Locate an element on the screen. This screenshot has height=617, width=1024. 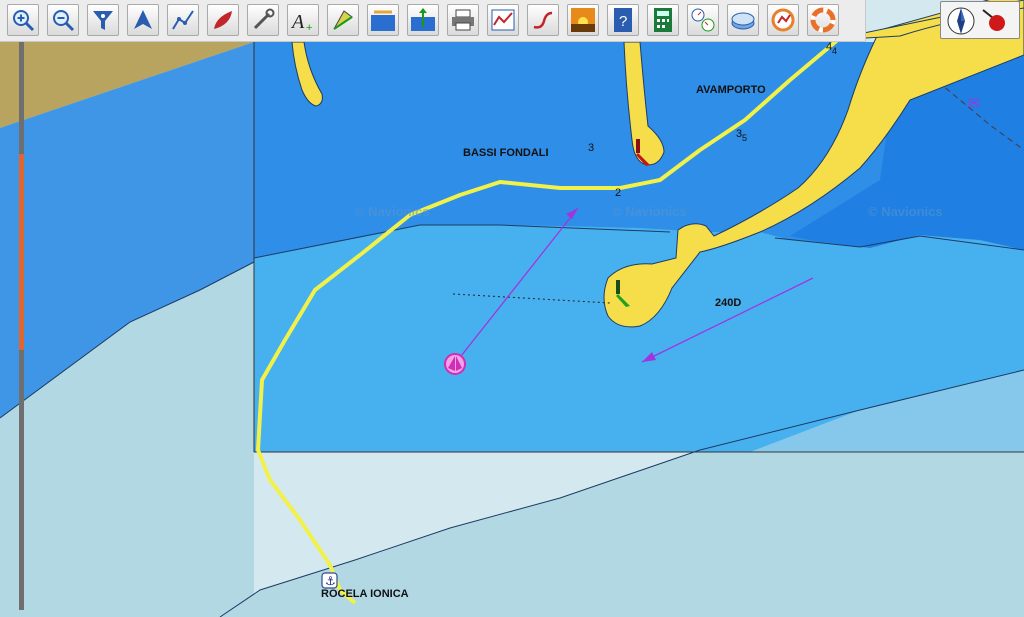
zoom-out-button is located at coordinates (63, 20).